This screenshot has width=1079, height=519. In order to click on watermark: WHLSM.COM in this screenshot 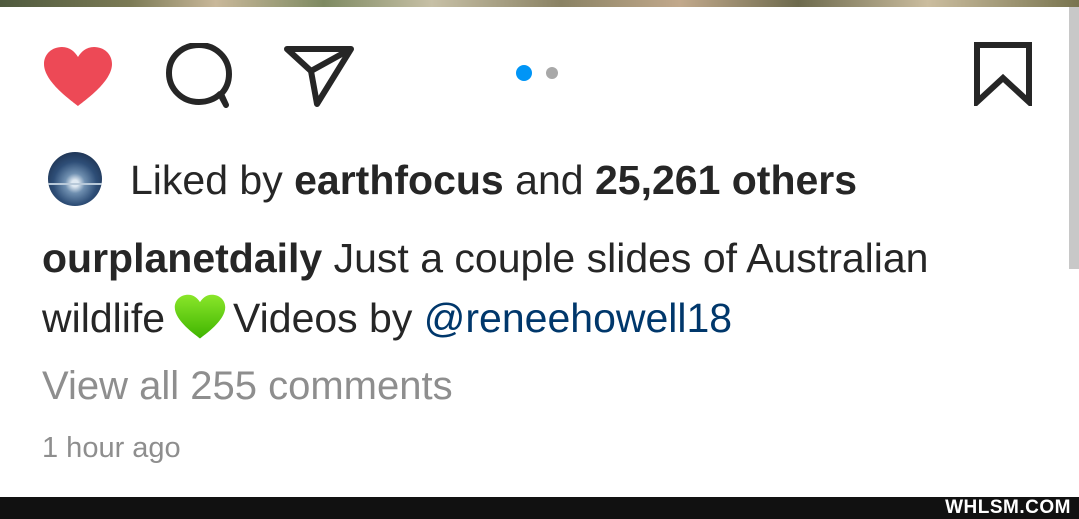, I will do `click(1008, 507)`.